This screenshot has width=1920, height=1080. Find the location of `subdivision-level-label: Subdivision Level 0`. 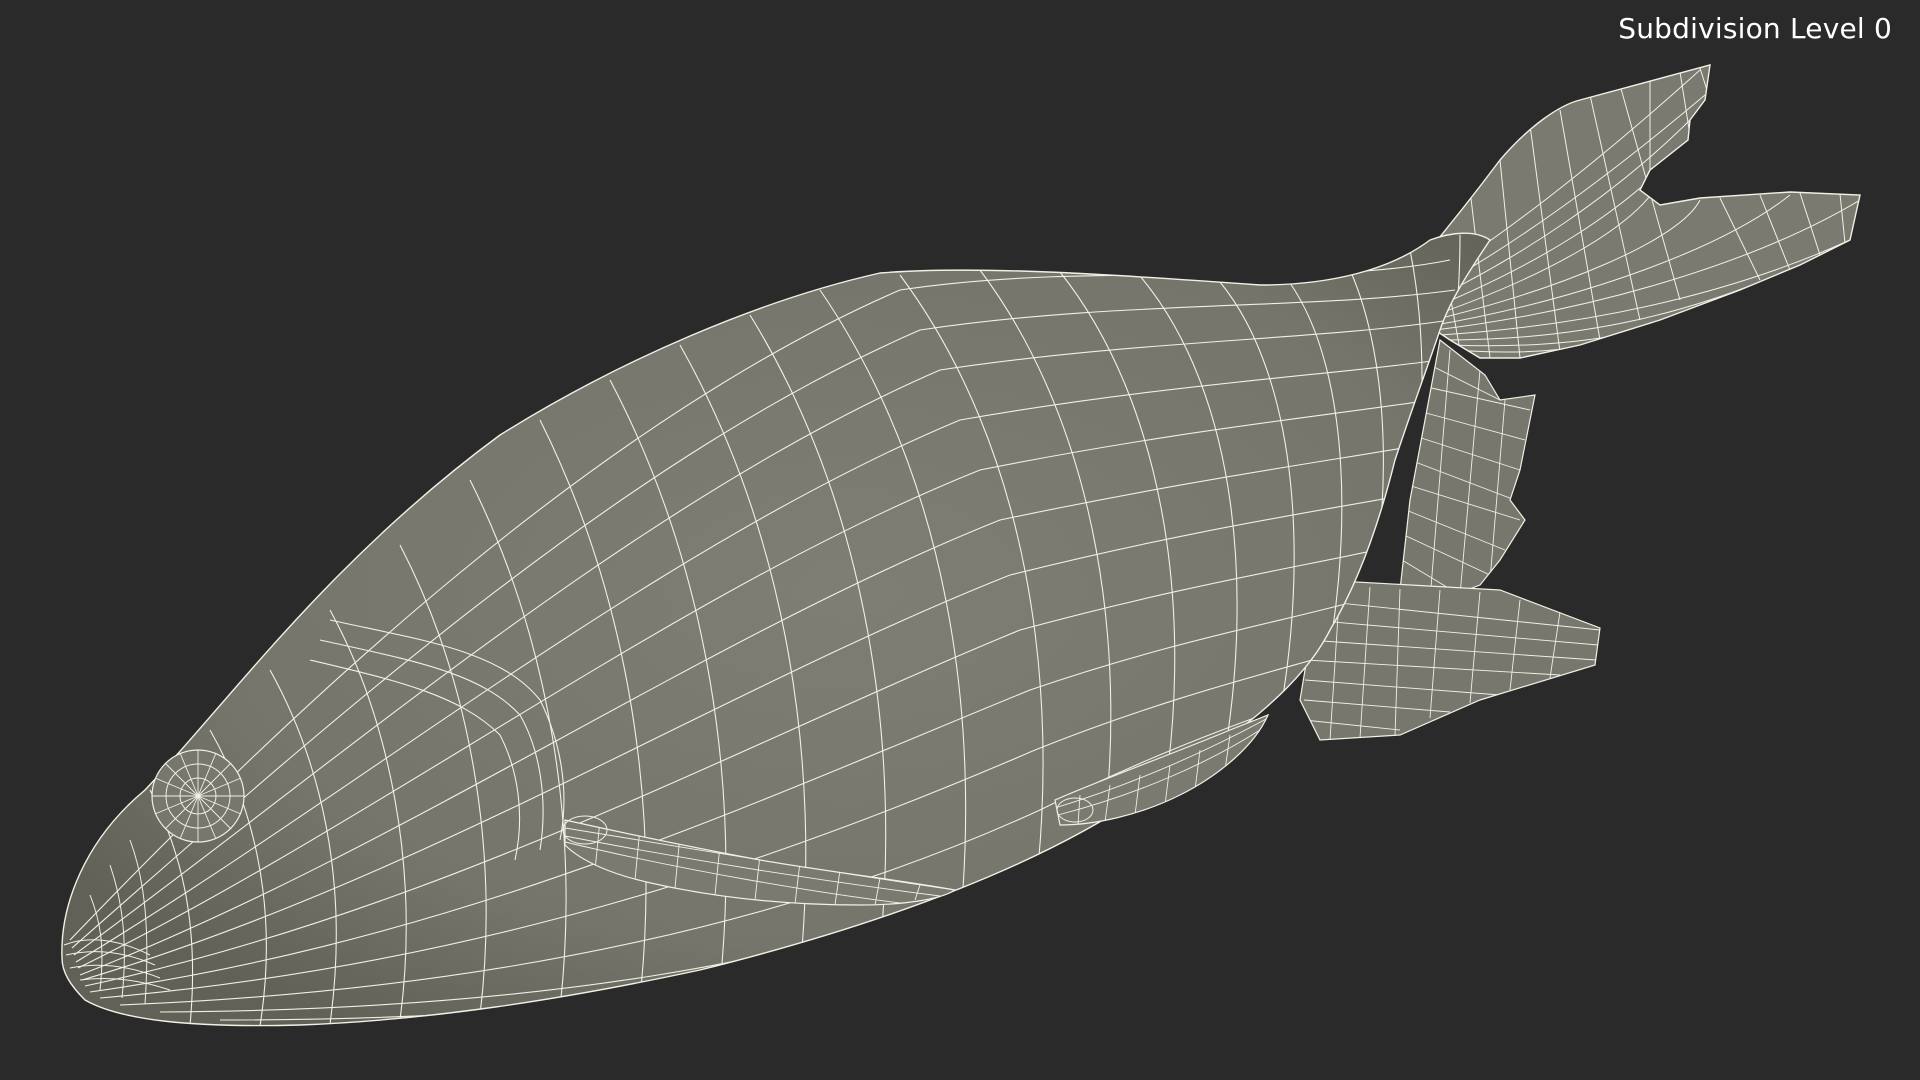

subdivision-level-label: Subdivision Level 0 is located at coordinates (1755, 28).